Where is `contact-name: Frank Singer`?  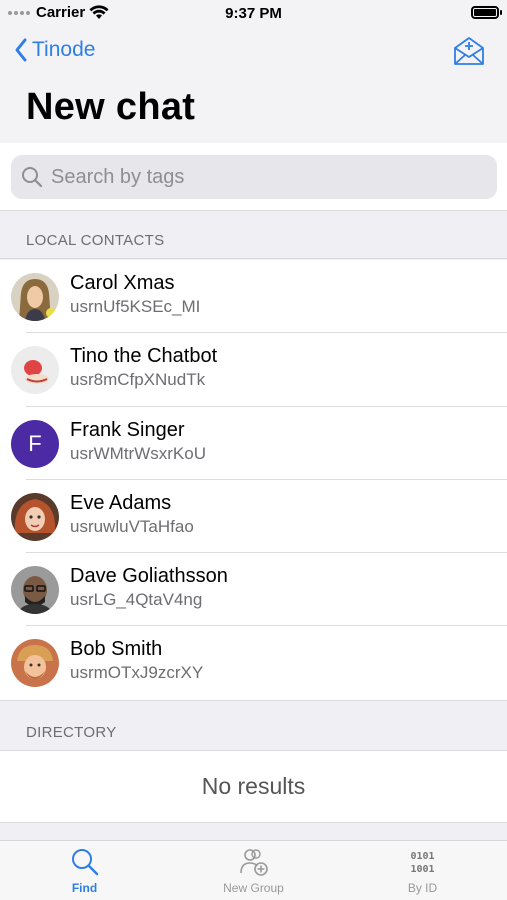 contact-name: Frank Singer is located at coordinates (127, 429).